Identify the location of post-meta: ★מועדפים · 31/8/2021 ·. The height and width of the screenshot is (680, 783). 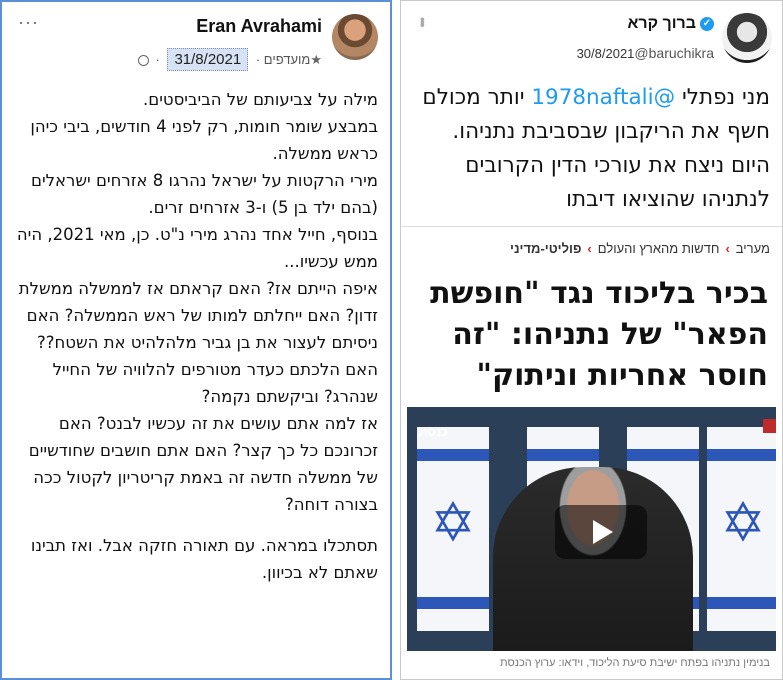
(228, 59).